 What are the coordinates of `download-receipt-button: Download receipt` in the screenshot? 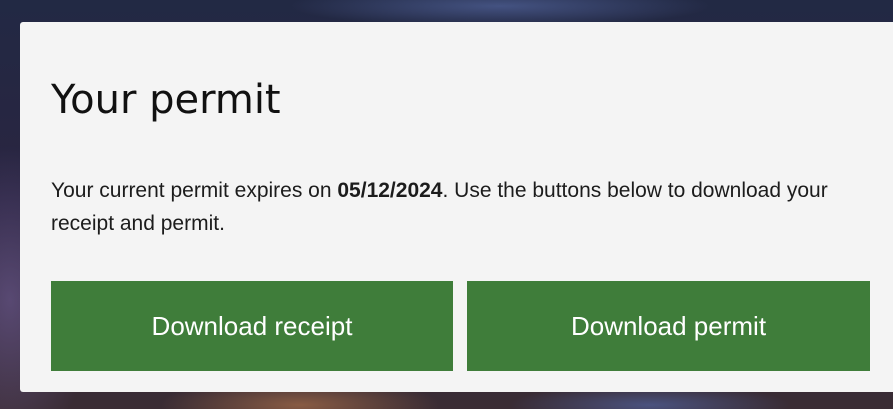 It's located at (252, 326).